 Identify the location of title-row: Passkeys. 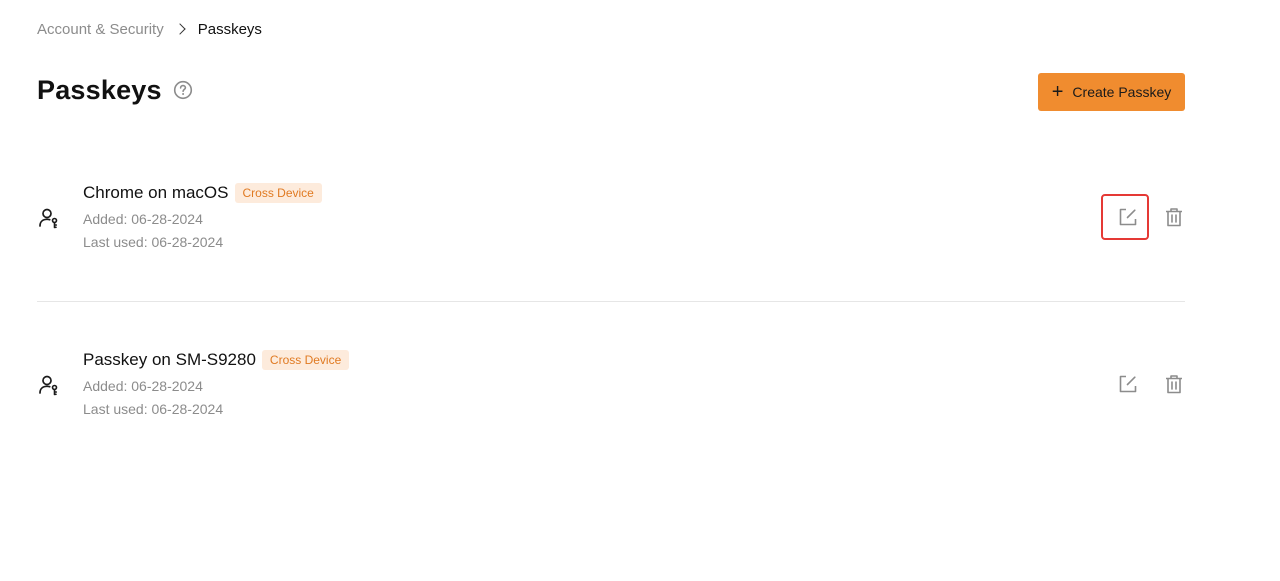
(115, 90).